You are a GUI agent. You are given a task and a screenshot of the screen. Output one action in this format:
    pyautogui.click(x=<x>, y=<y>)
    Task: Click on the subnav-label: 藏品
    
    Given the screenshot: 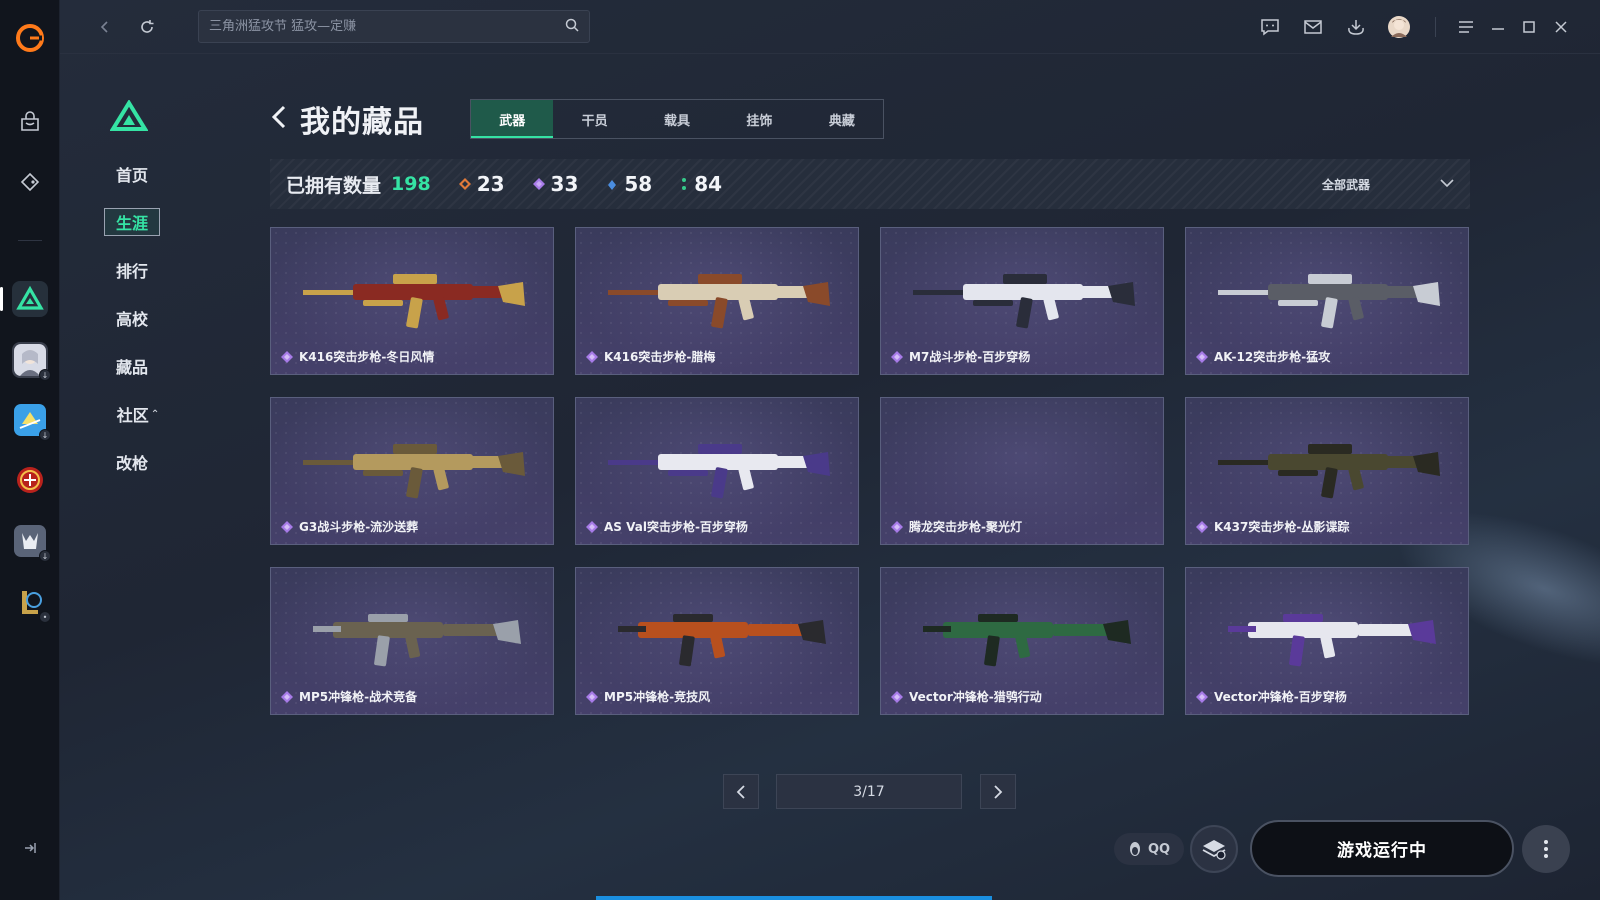 What is the action you would take?
    pyautogui.click(x=131, y=367)
    